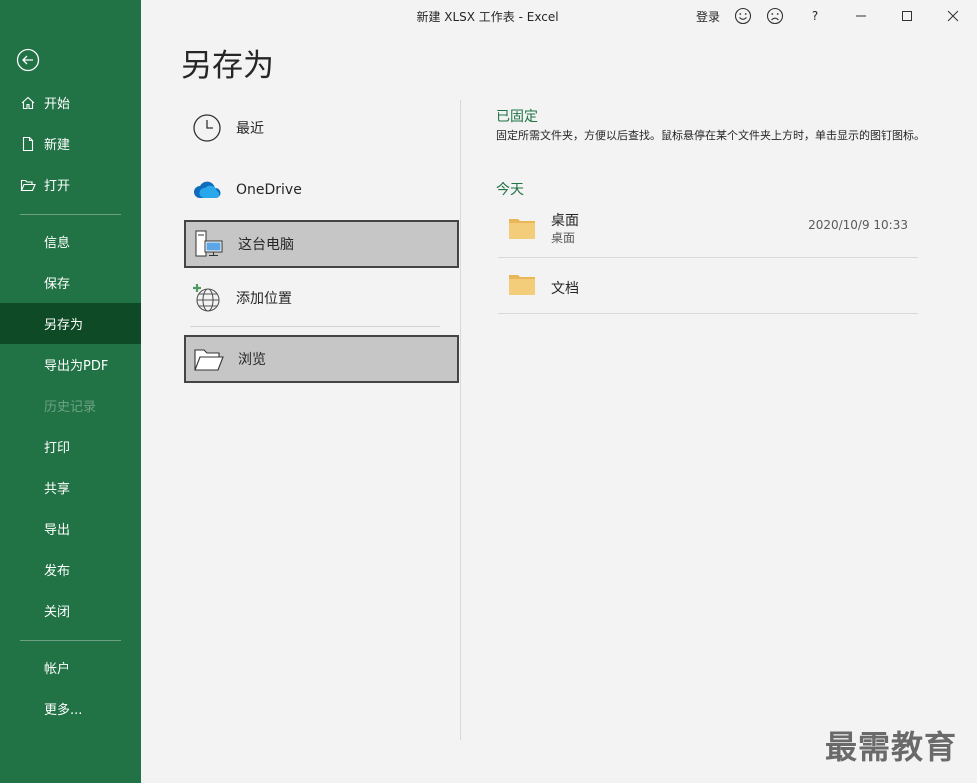 This screenshot has height=783, width=977. I want to click on sidebar-item-share: 共享, so click(70, 487).